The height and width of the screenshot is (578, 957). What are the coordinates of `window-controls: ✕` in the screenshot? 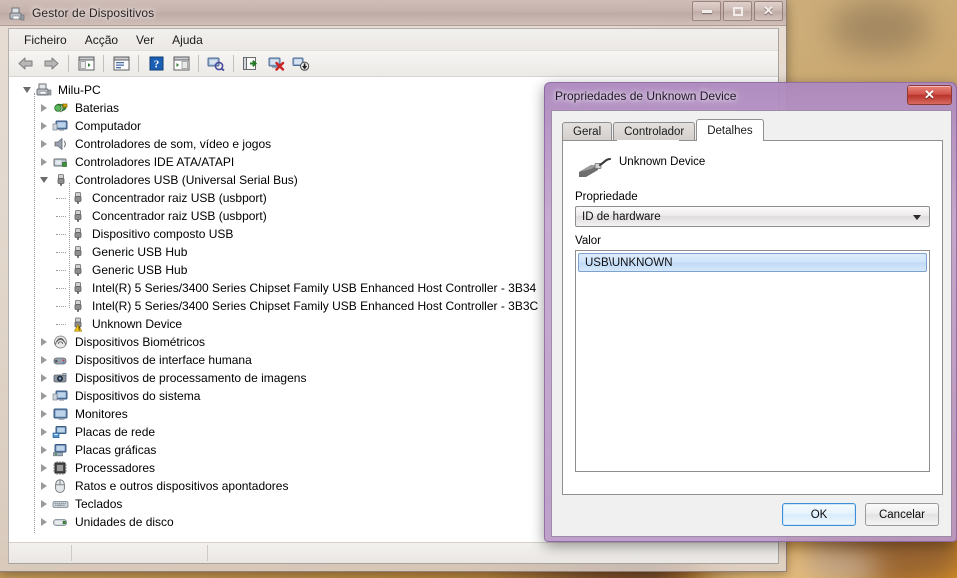 It's located at (737, 11).